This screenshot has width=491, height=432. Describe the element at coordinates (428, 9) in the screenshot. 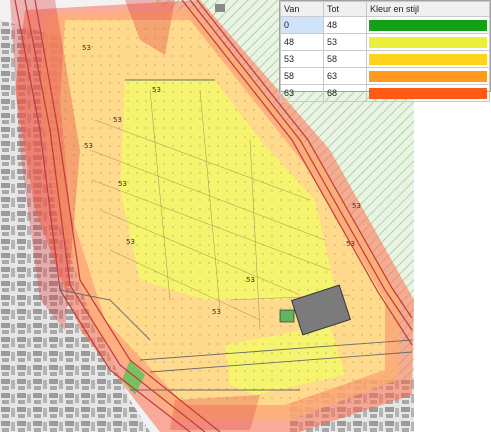

I see `legend-header-style: Kleur en stijl` at that location.